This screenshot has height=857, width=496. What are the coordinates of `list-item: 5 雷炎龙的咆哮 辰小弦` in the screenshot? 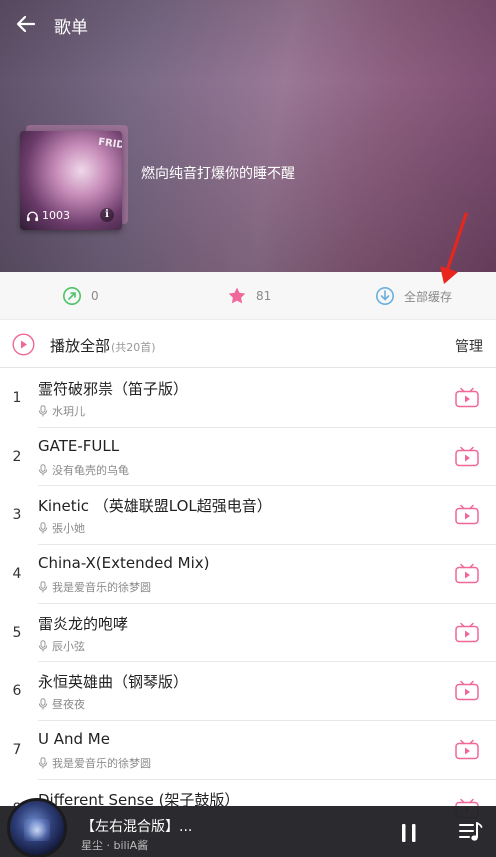 It's located at (248, 633).